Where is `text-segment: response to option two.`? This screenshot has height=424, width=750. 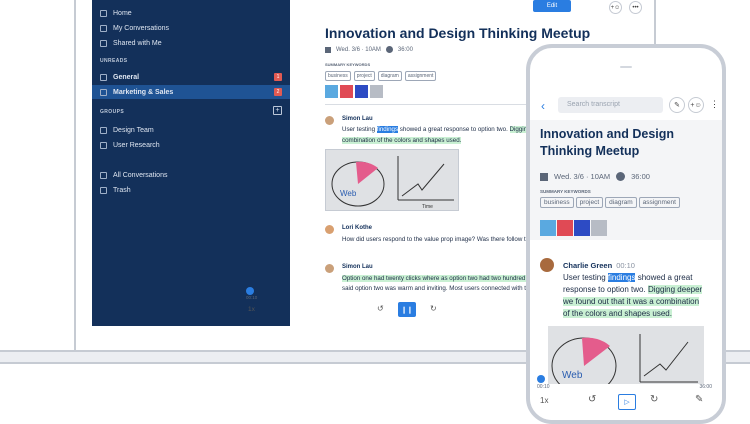
text-segment: response to option two. is located at coordinates (605, 289).